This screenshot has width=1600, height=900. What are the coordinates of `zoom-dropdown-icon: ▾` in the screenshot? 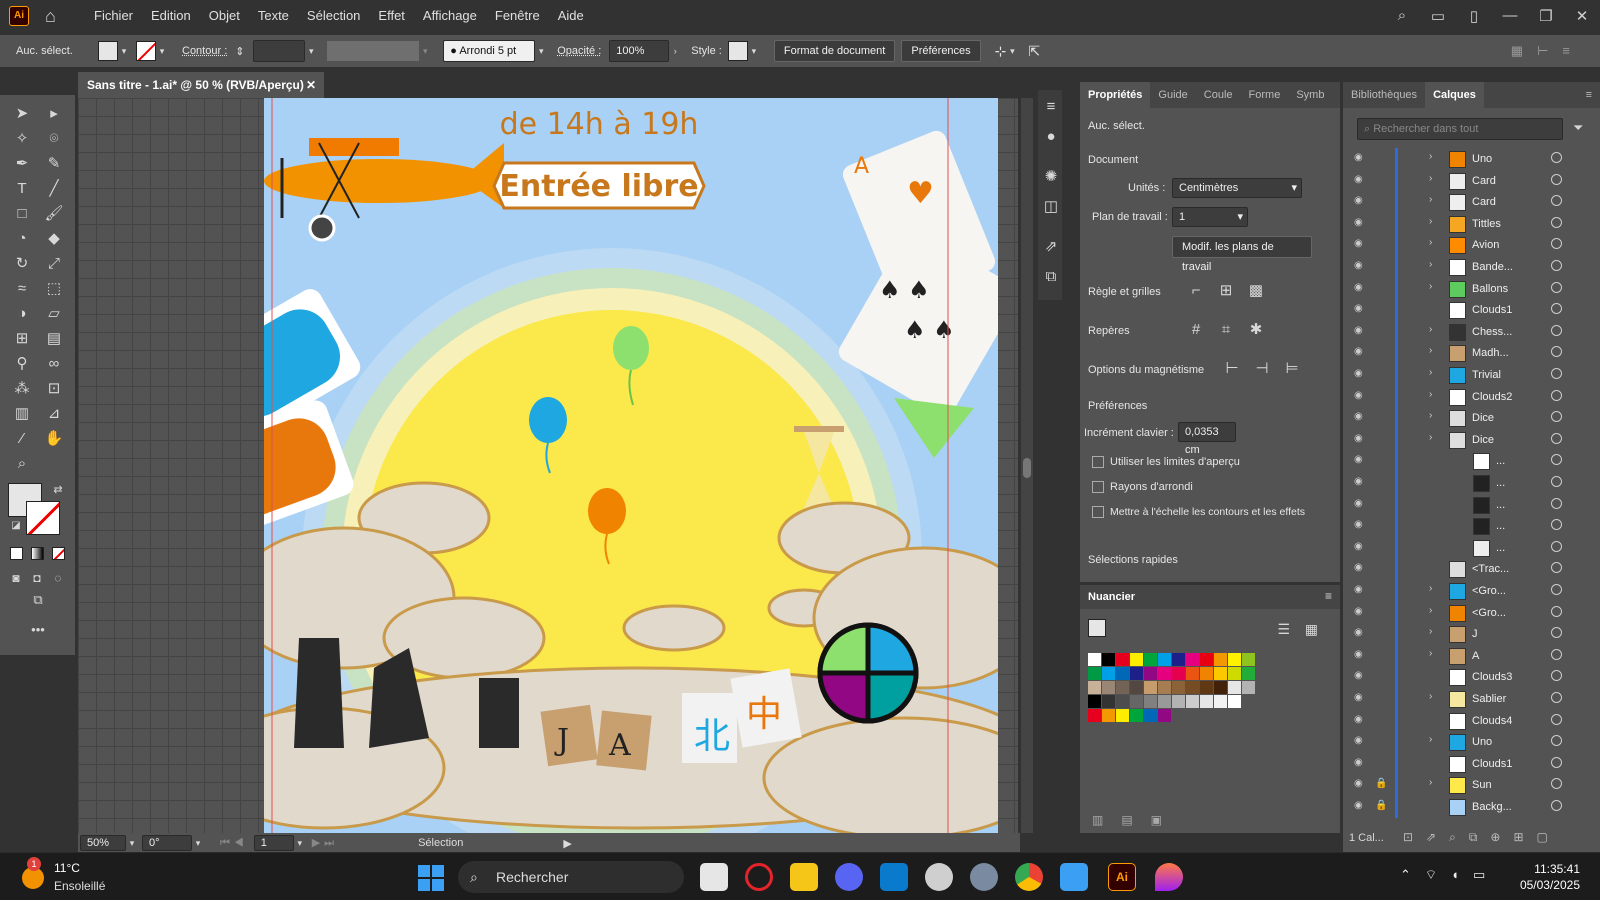 It's located at (132, 843).